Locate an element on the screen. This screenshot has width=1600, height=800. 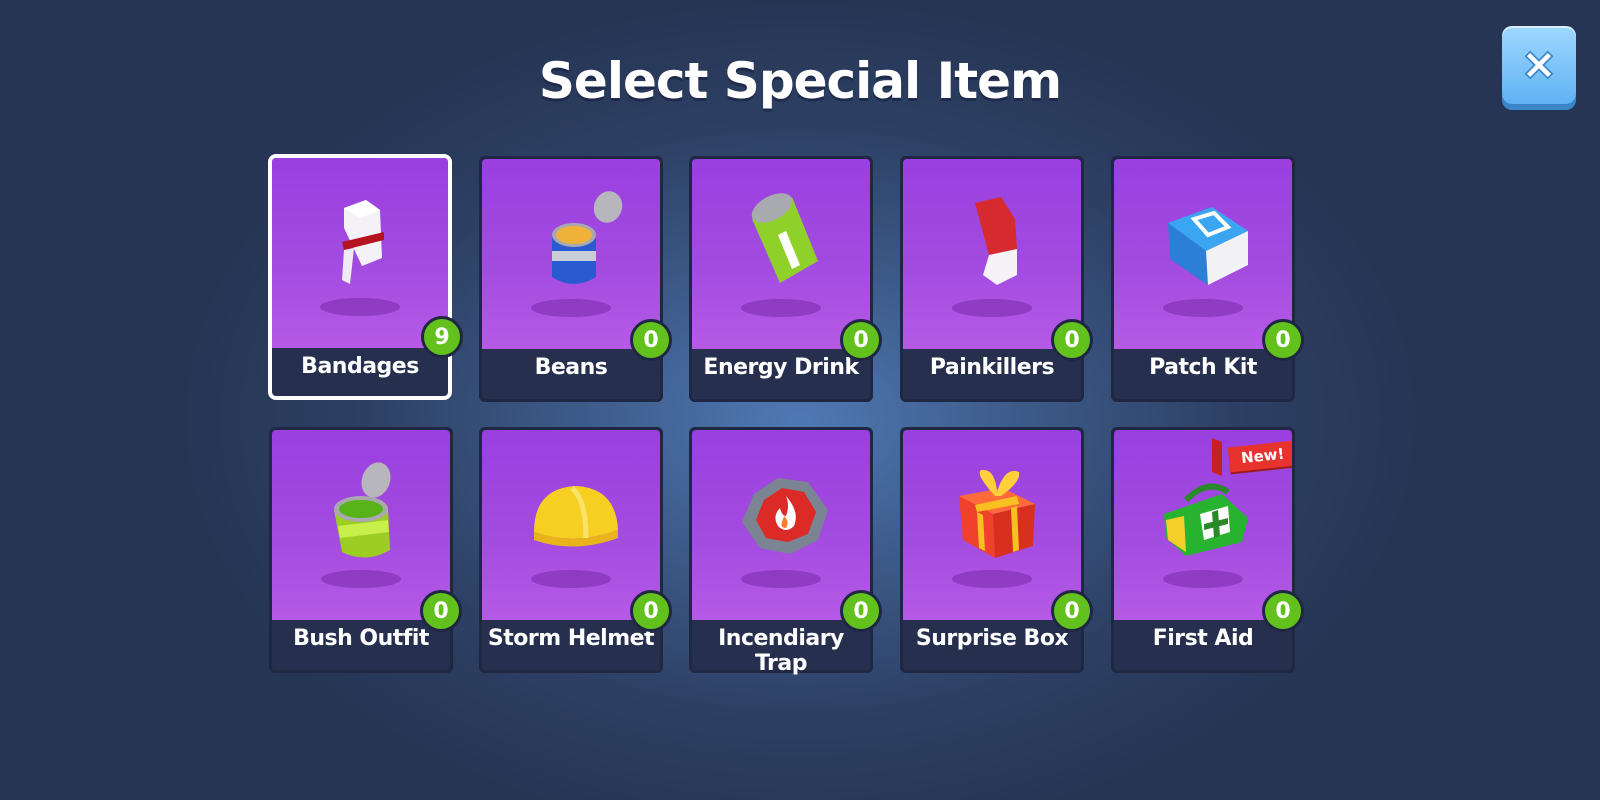
item-count-badge: 9 is located at coordinates (442, 337).